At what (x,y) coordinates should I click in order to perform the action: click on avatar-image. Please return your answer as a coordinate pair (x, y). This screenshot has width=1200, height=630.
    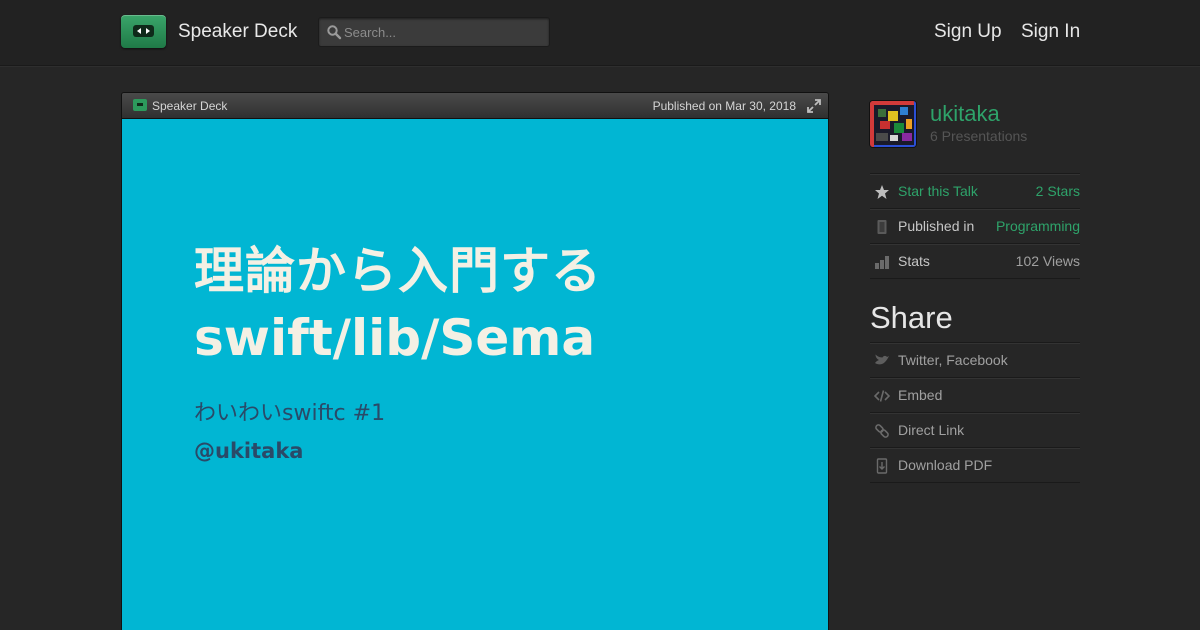
    Looking at the image, I should click on (893, 124).